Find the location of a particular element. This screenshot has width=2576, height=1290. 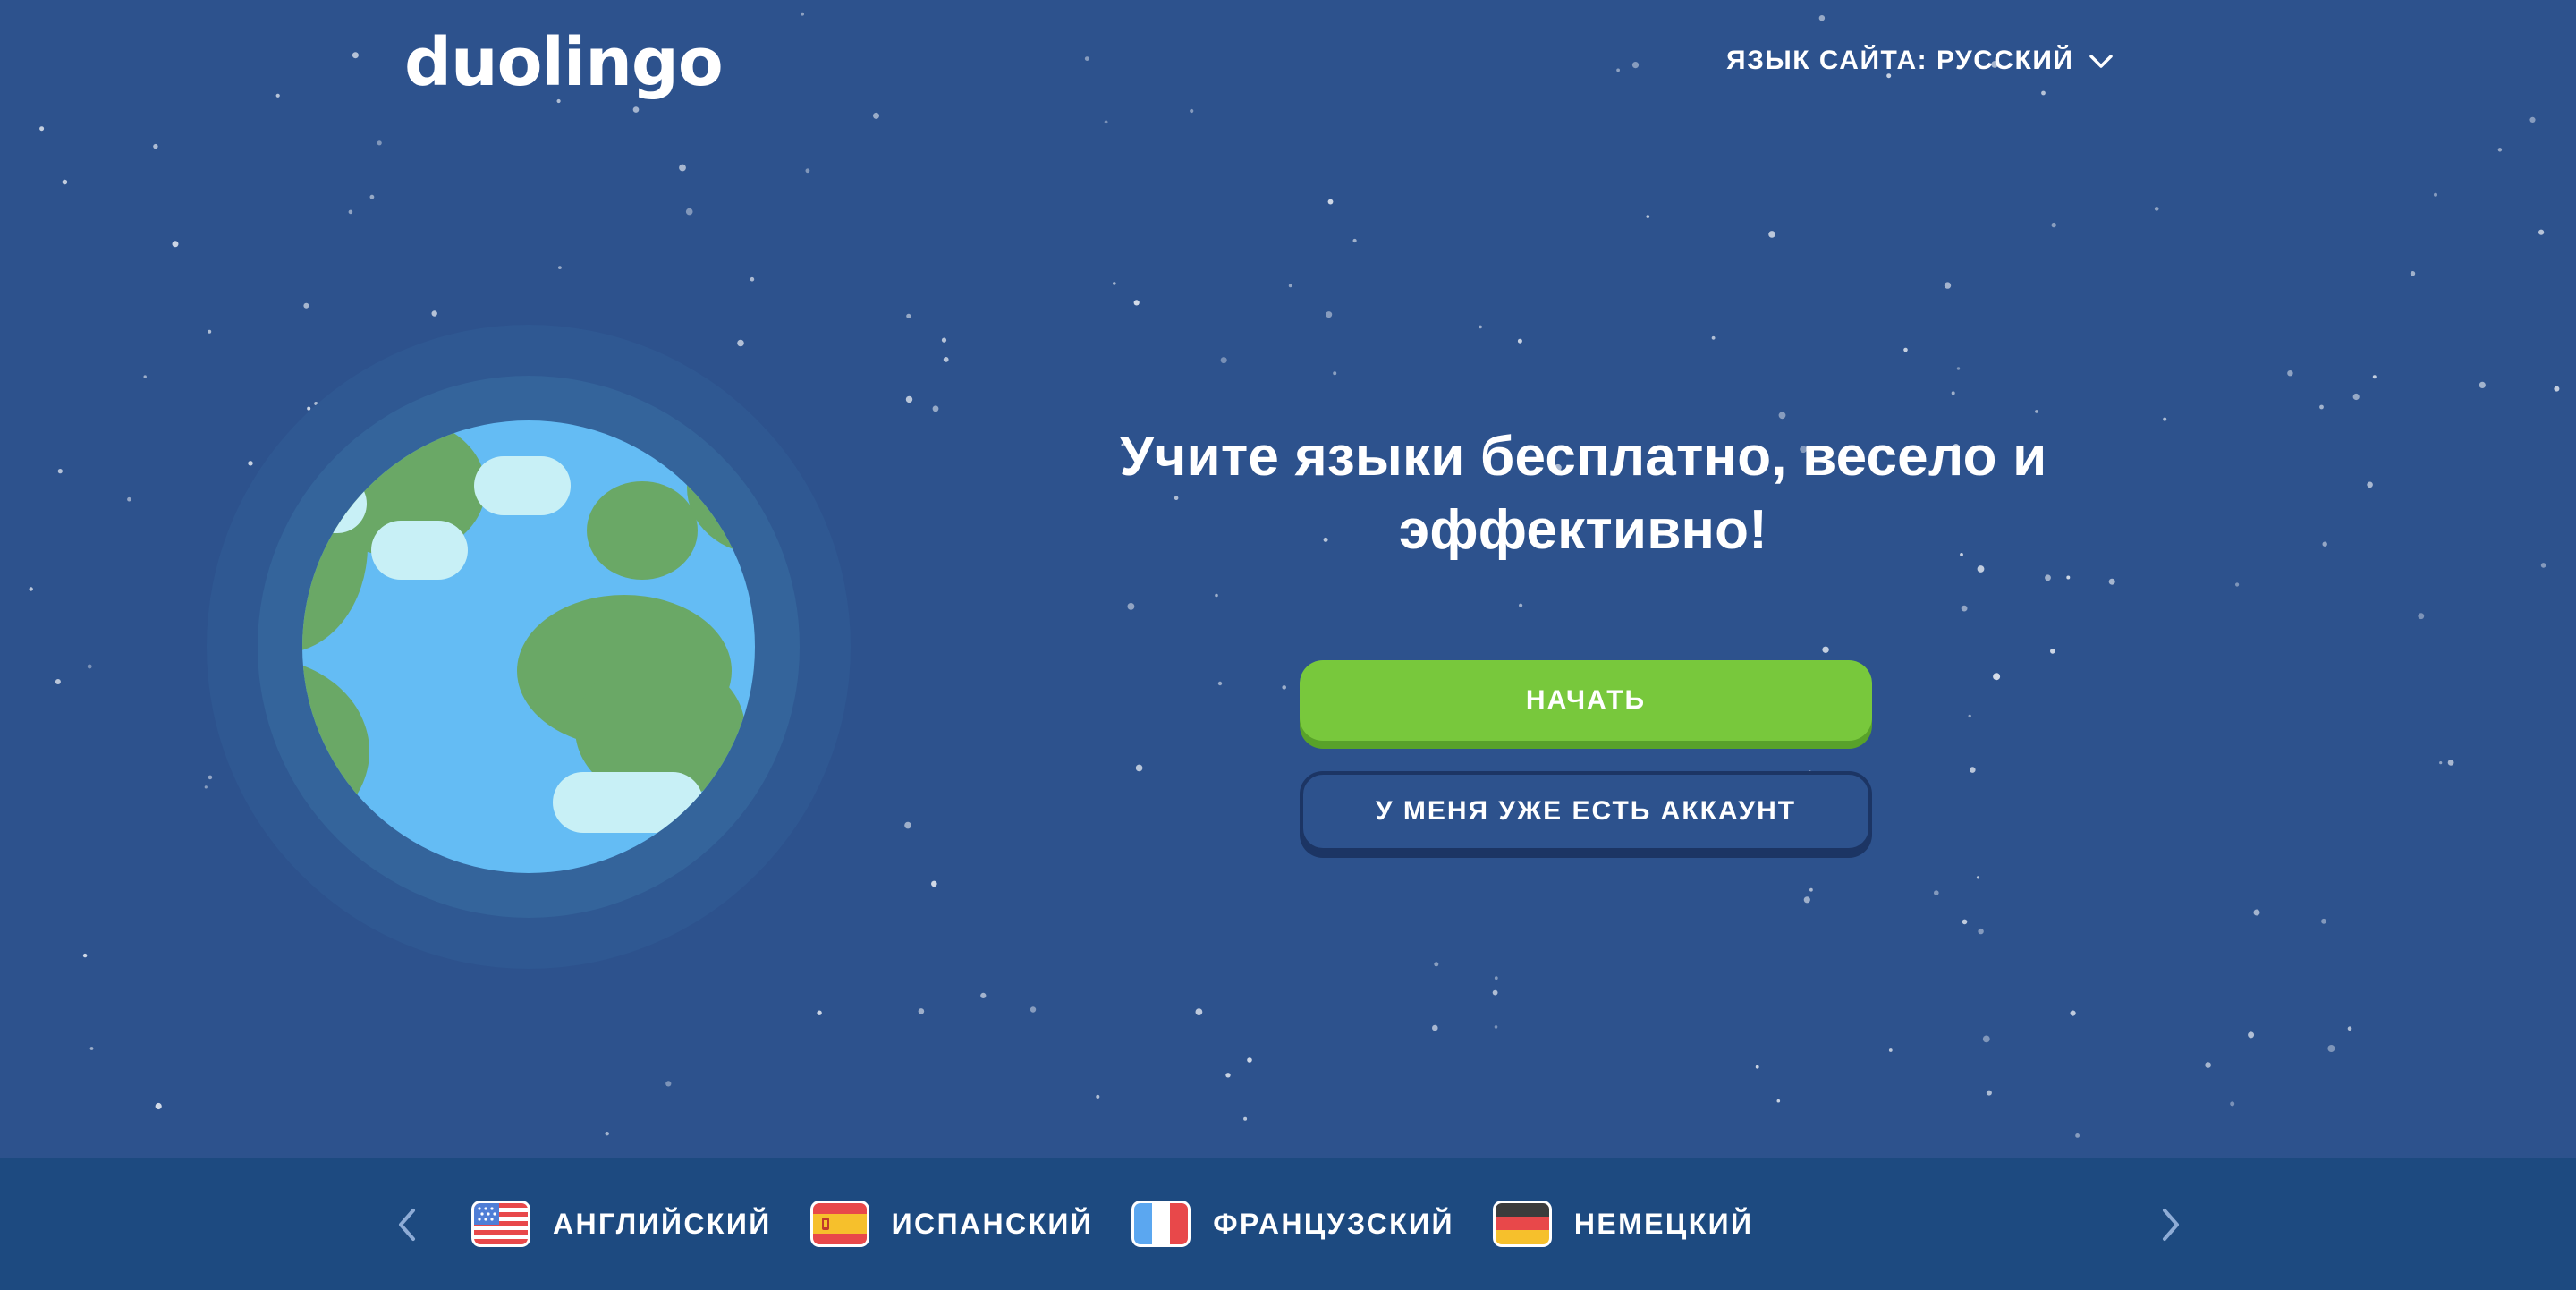

earth-illustration is located at coordinates (529, 647).